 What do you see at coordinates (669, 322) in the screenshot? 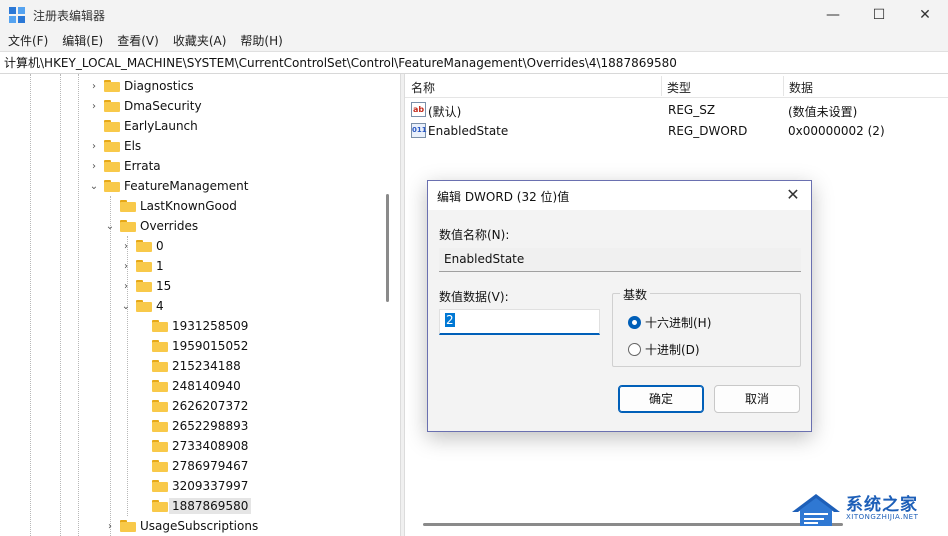
I see `radio-hex: 十六进制(H)` at bounding box center [669, 322].